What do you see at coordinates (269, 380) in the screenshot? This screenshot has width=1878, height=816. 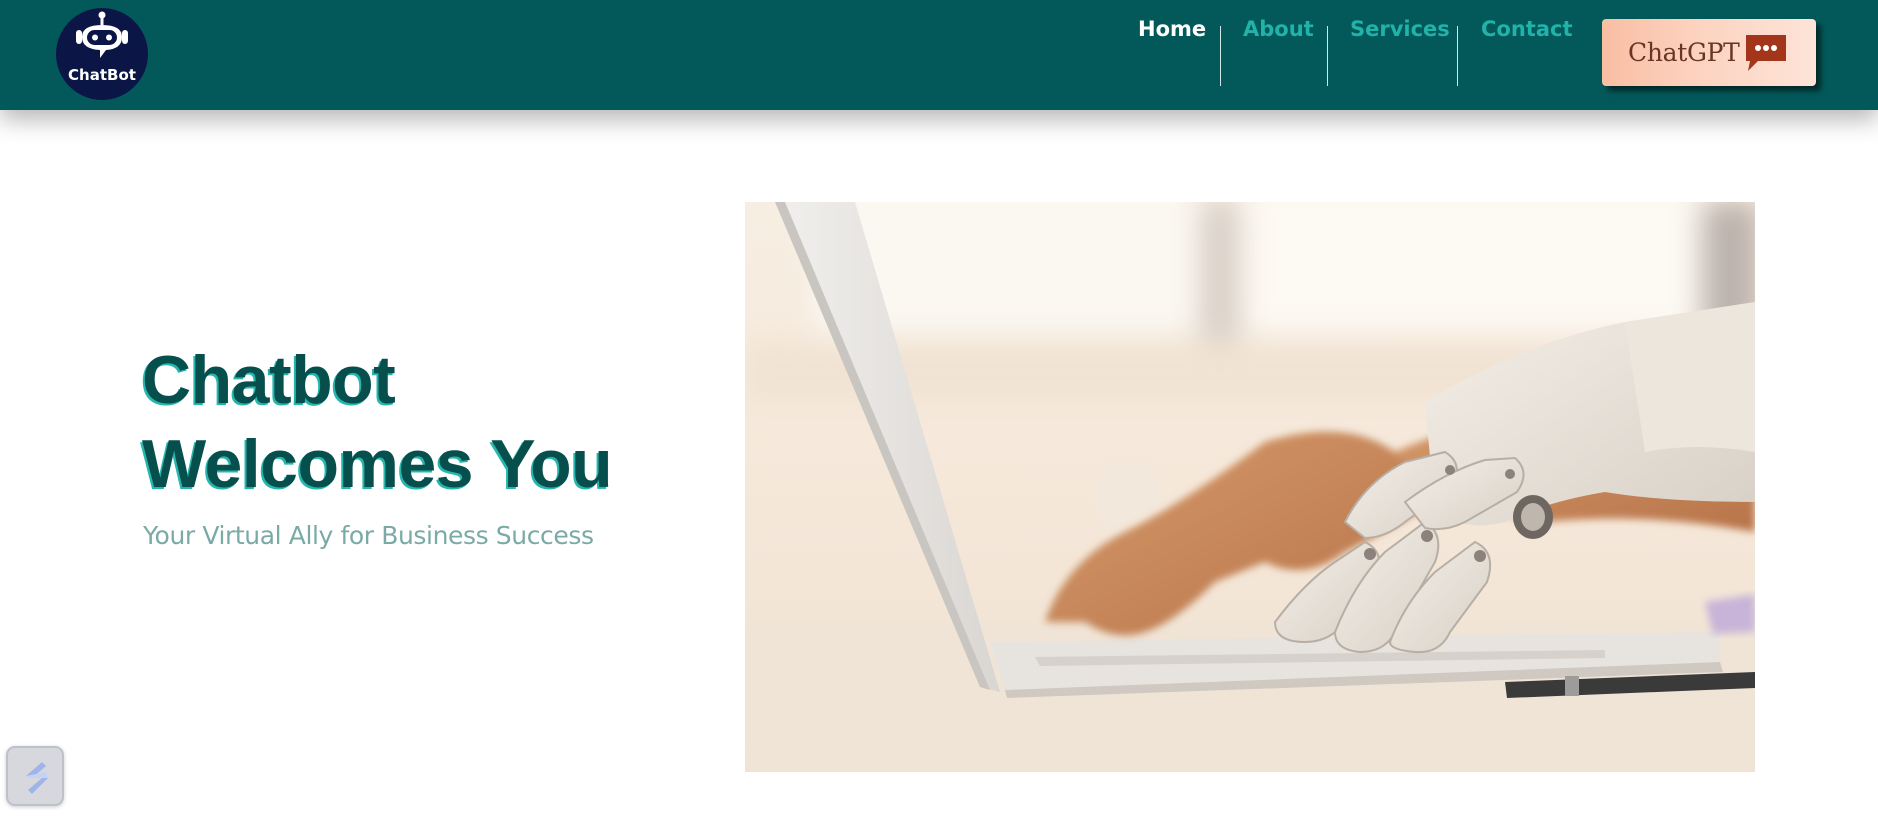 I see `hero-title-line-1: Chatbot` at bounding box center [269, 380].